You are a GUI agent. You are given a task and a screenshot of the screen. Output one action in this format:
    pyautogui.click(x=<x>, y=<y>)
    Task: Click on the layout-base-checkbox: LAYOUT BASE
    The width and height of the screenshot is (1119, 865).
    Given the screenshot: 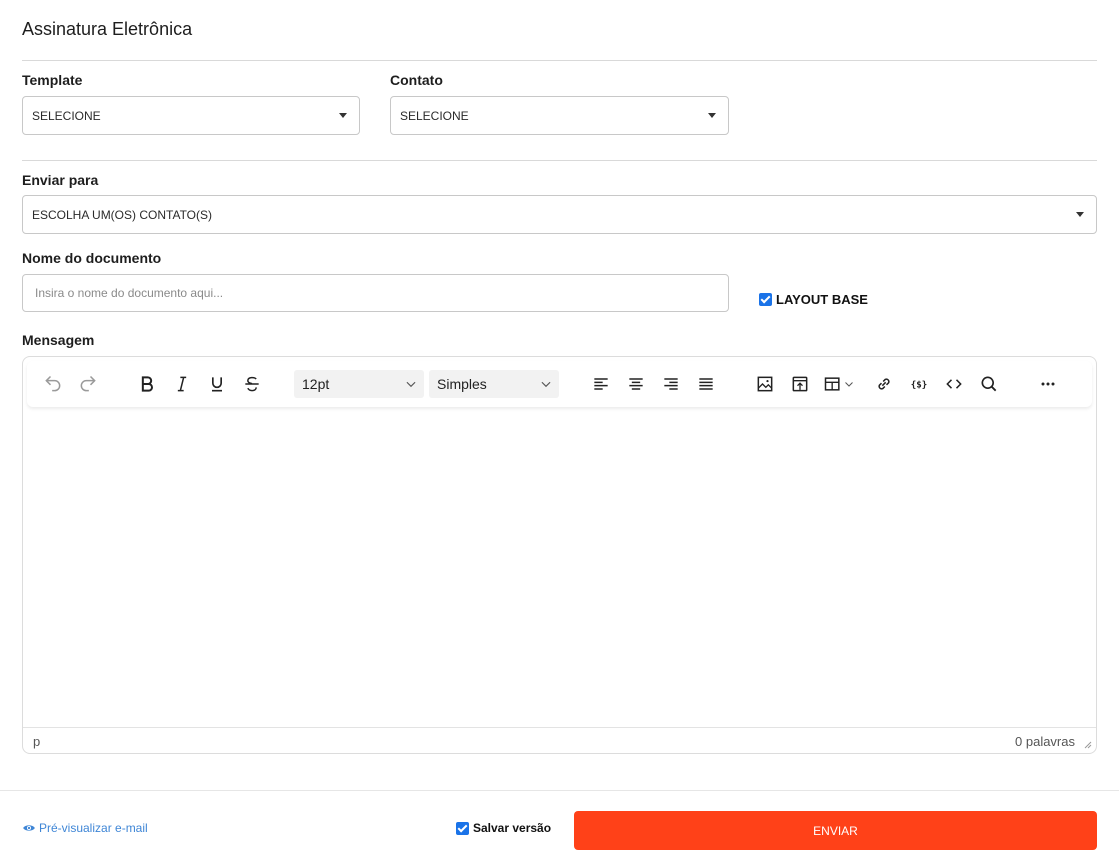 What is the action you would take?
    pyautogui.click(x=813, y=299)
    